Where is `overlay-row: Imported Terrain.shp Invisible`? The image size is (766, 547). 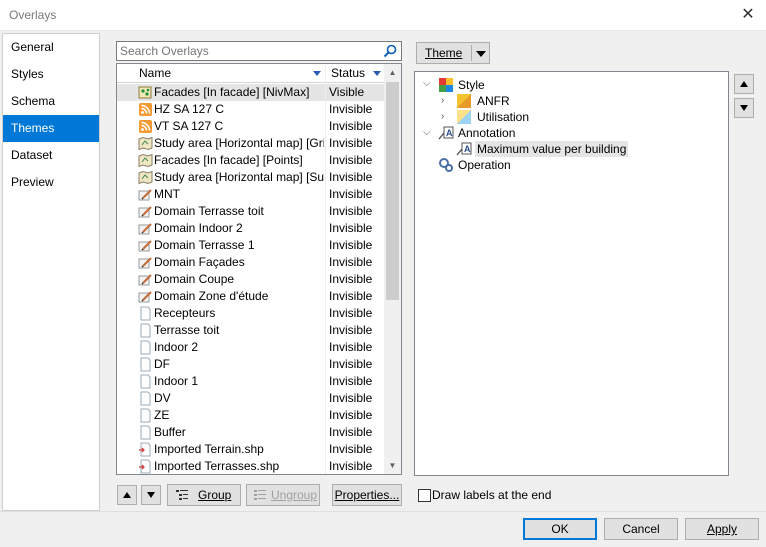 overlay-row: Imported Terrain.shp Invisible is located at coordinates (251, 449).